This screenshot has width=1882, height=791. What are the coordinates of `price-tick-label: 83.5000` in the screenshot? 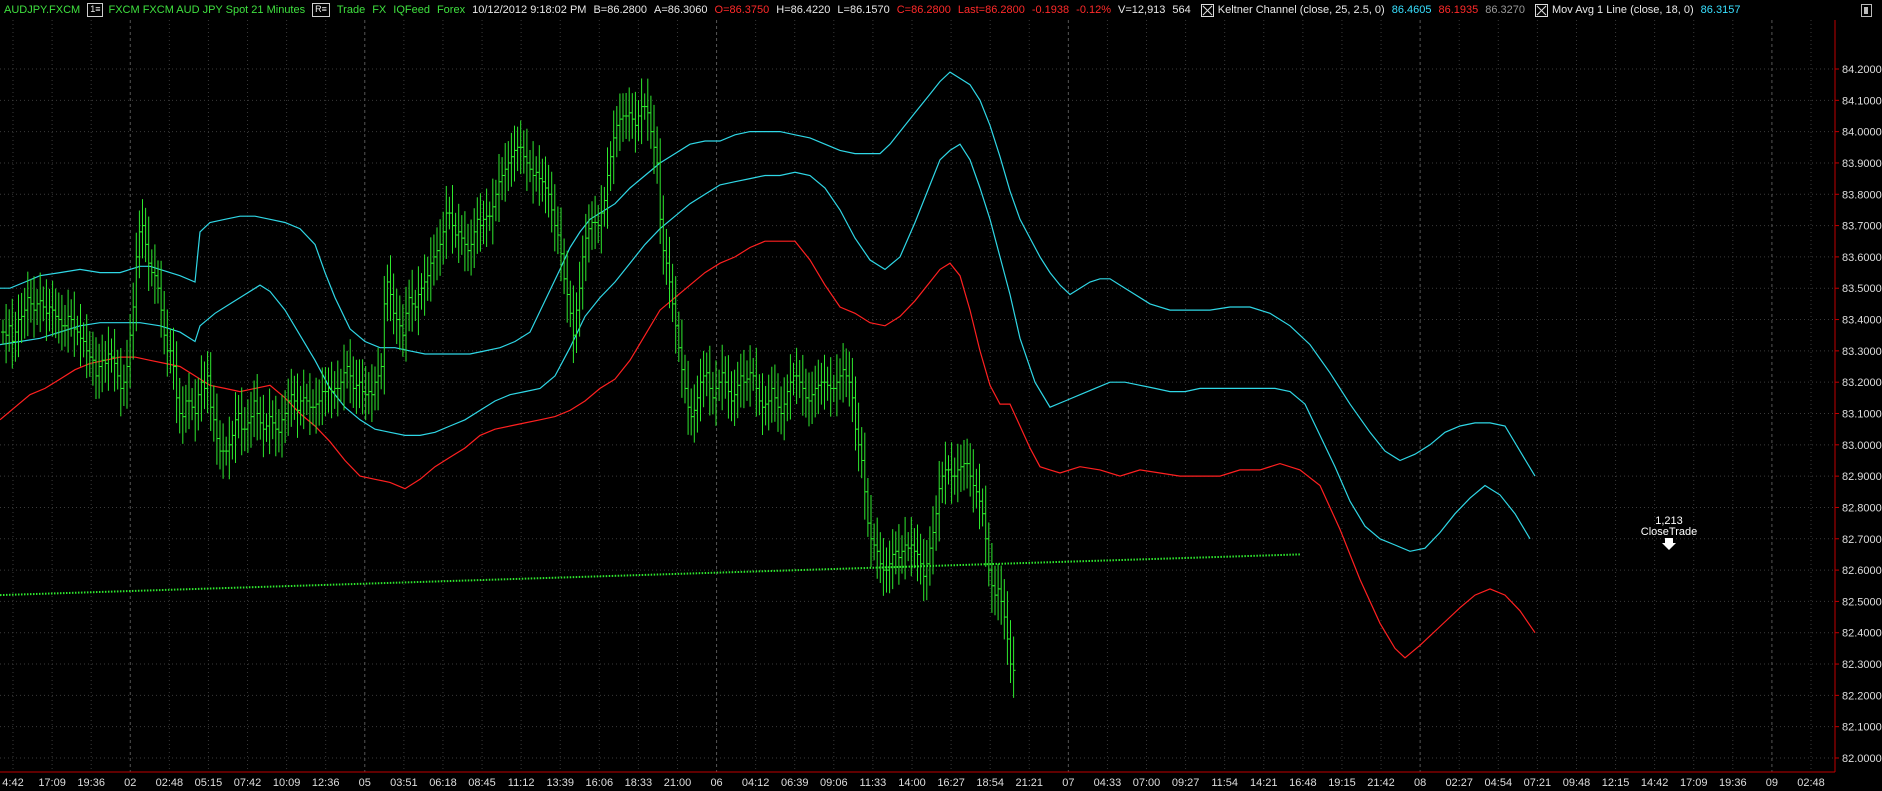 It's located at (1862, 289).